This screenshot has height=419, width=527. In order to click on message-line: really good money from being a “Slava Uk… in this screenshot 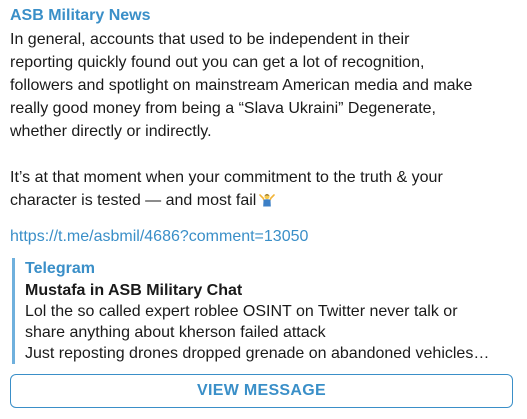, I will do `click(223, 108)`.